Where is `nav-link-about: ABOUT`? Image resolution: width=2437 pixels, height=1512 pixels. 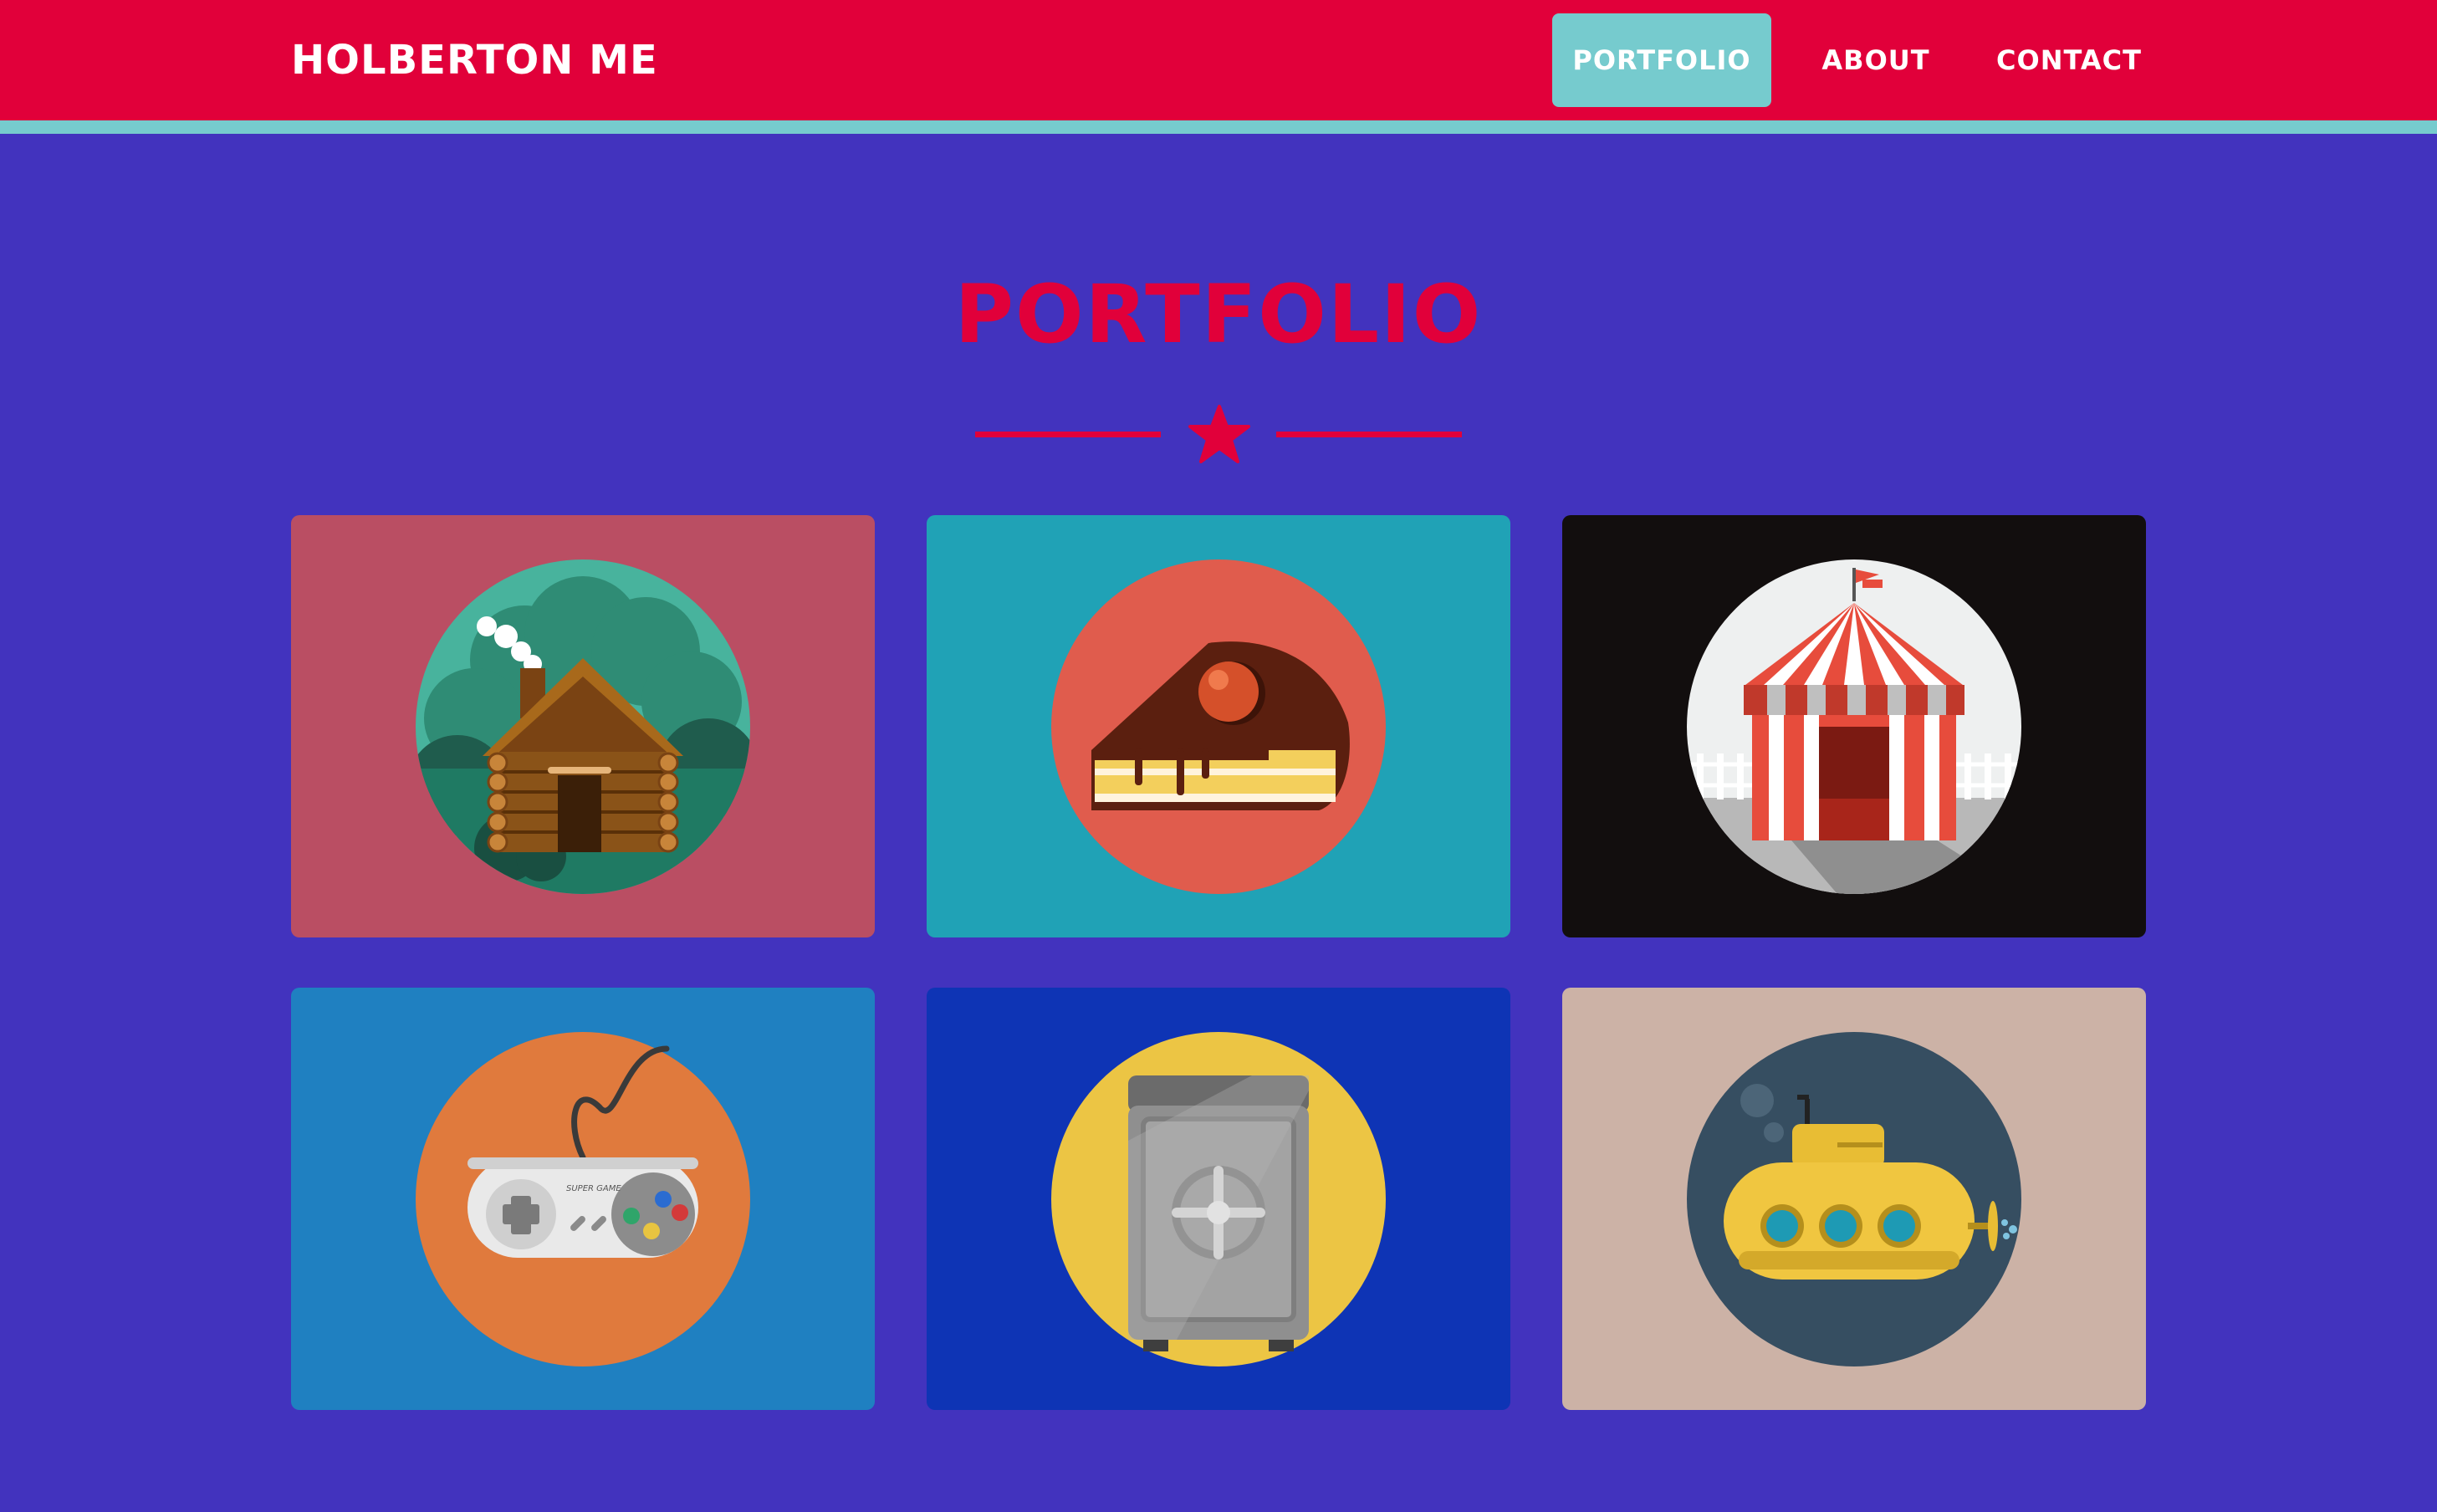 nav-link-about: ABOUT is located at coordinates (1876, 60).